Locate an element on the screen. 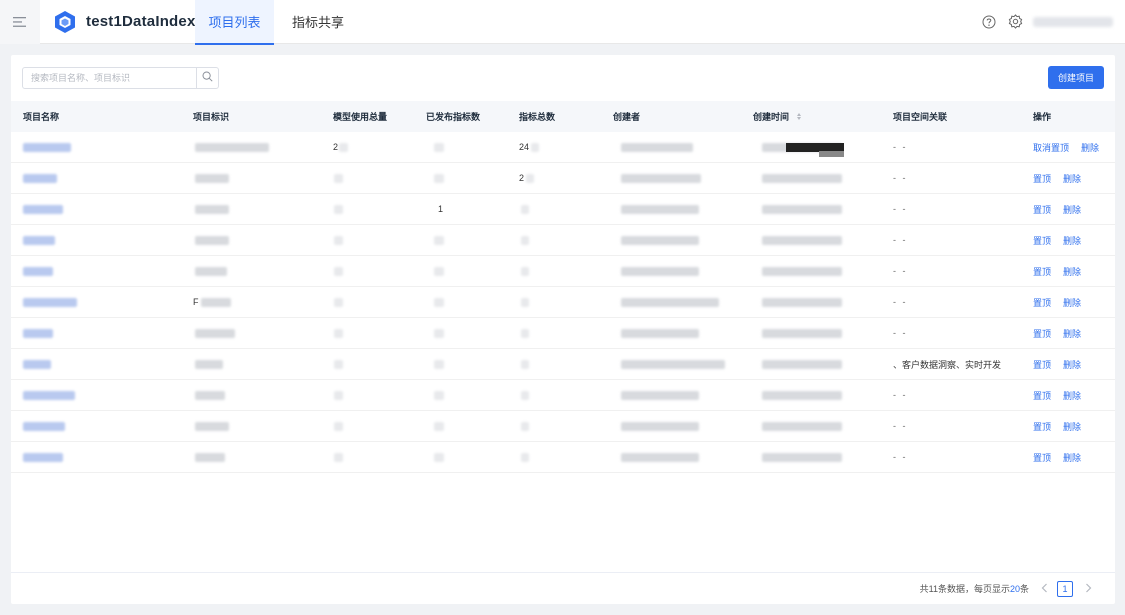  sort-caret-icon is located at coordinates (799, 116).